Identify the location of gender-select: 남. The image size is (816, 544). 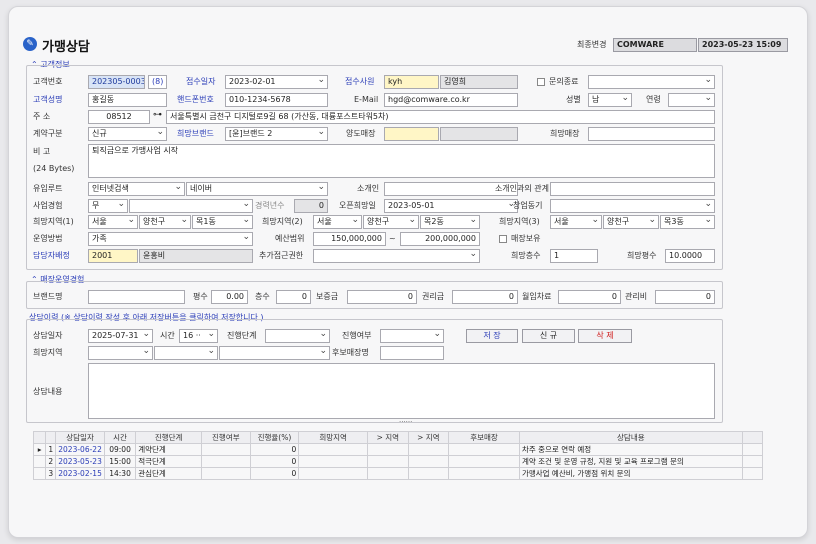
(610, 100).